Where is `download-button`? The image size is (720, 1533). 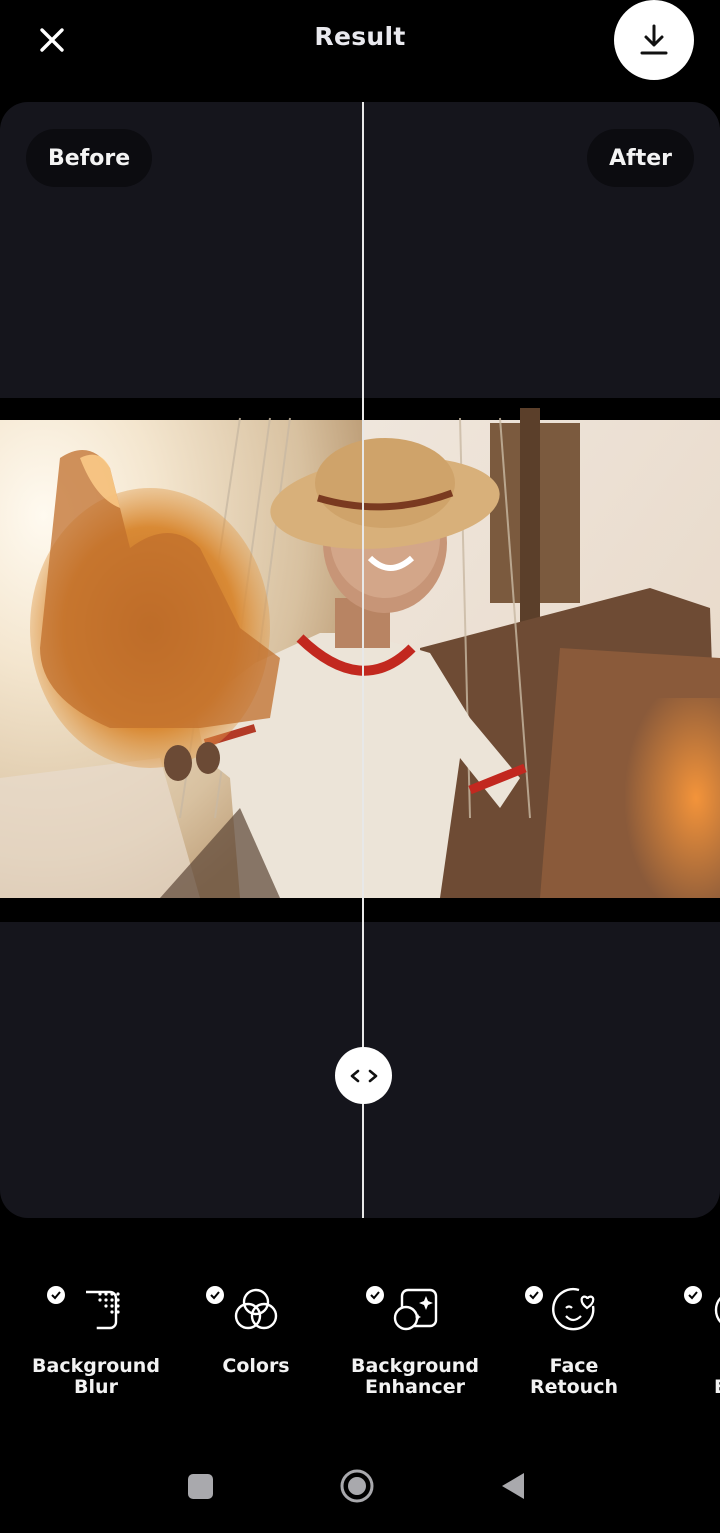 download-button is located at coordinates (654, 40).